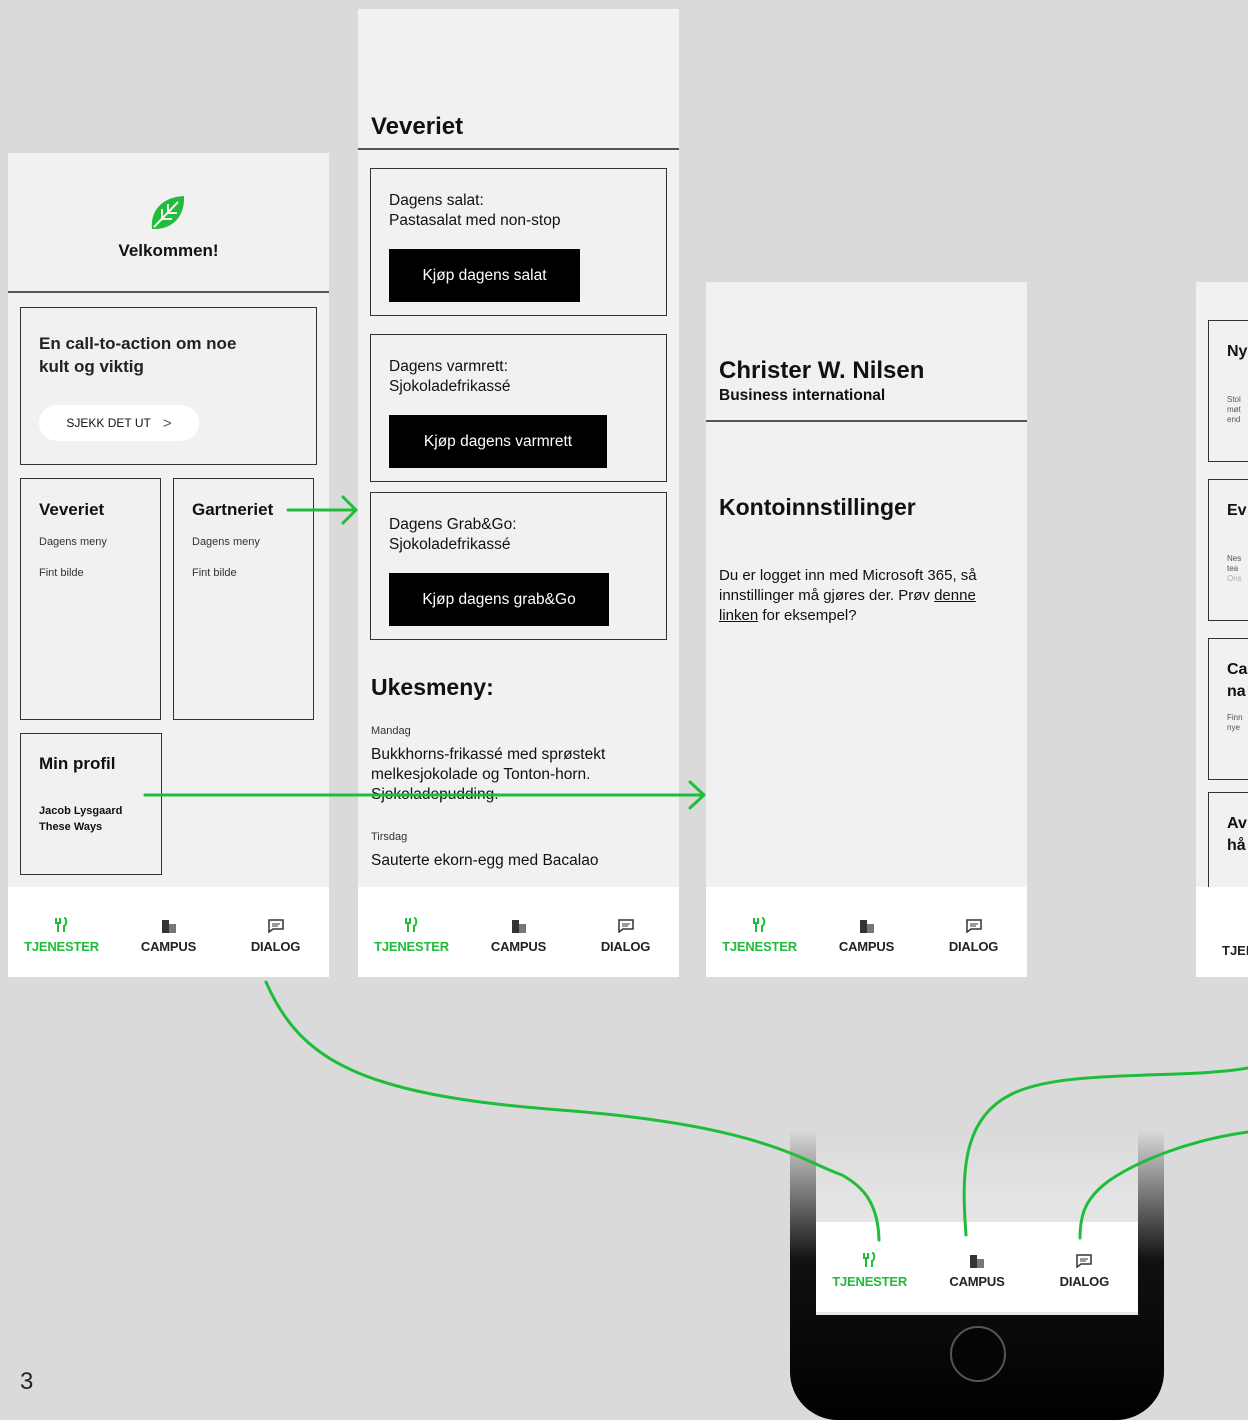  I want to click on tab-bar: TJEN, so click(1222, 932).